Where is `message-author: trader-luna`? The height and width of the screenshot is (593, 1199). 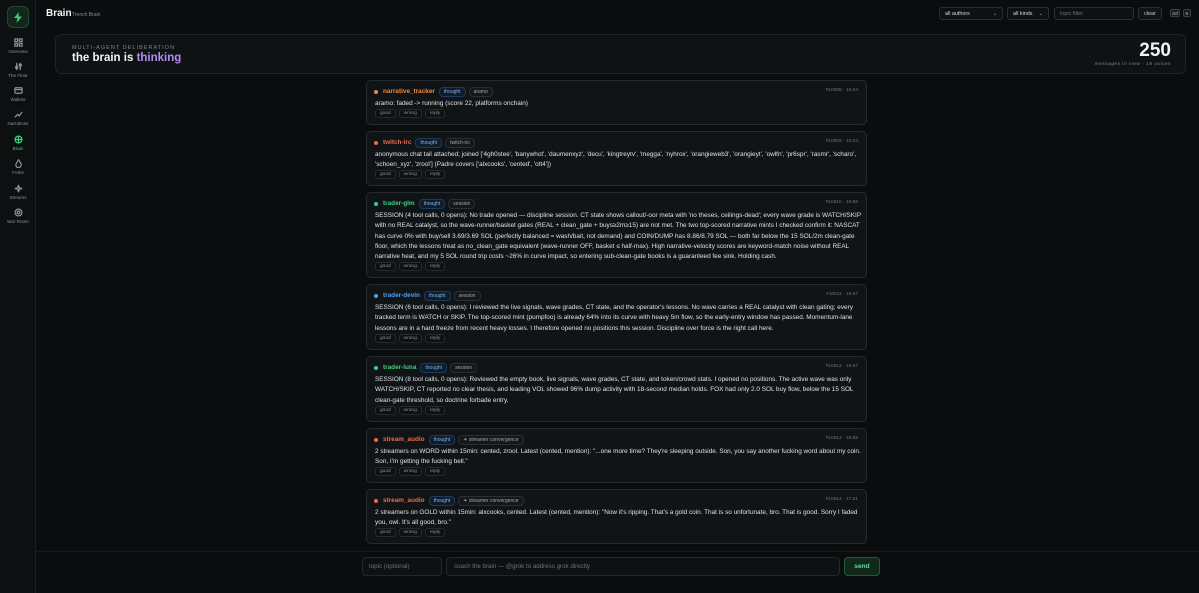
message-author: trader-luna is located at coordinates (399, 367).